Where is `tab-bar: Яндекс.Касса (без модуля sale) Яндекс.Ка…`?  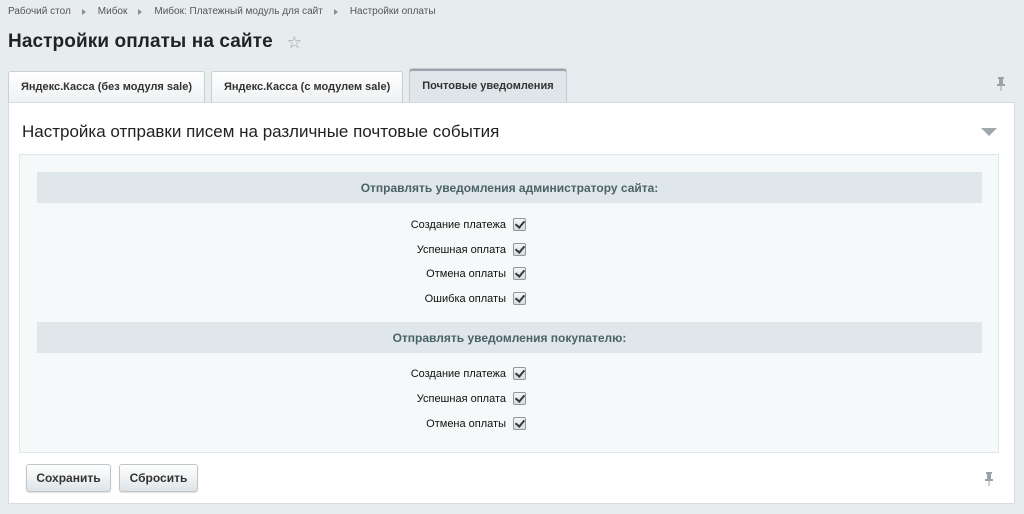
tab-bar: Яндекс.Касса (без модуля sale) Яндекс.Ка… is located at coordinates (290, 85).